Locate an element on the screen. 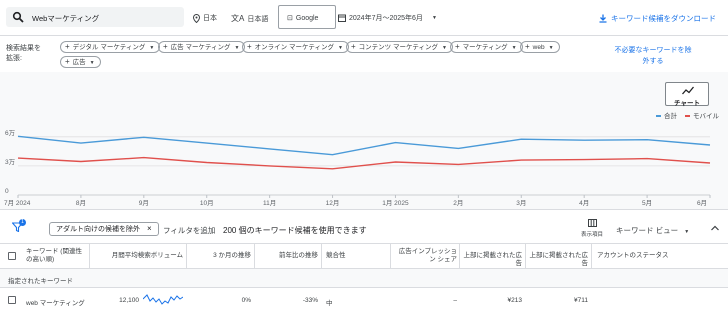  broaden-chip: + 広告 マーケティング ▼ is located at coordinates (202, 47).